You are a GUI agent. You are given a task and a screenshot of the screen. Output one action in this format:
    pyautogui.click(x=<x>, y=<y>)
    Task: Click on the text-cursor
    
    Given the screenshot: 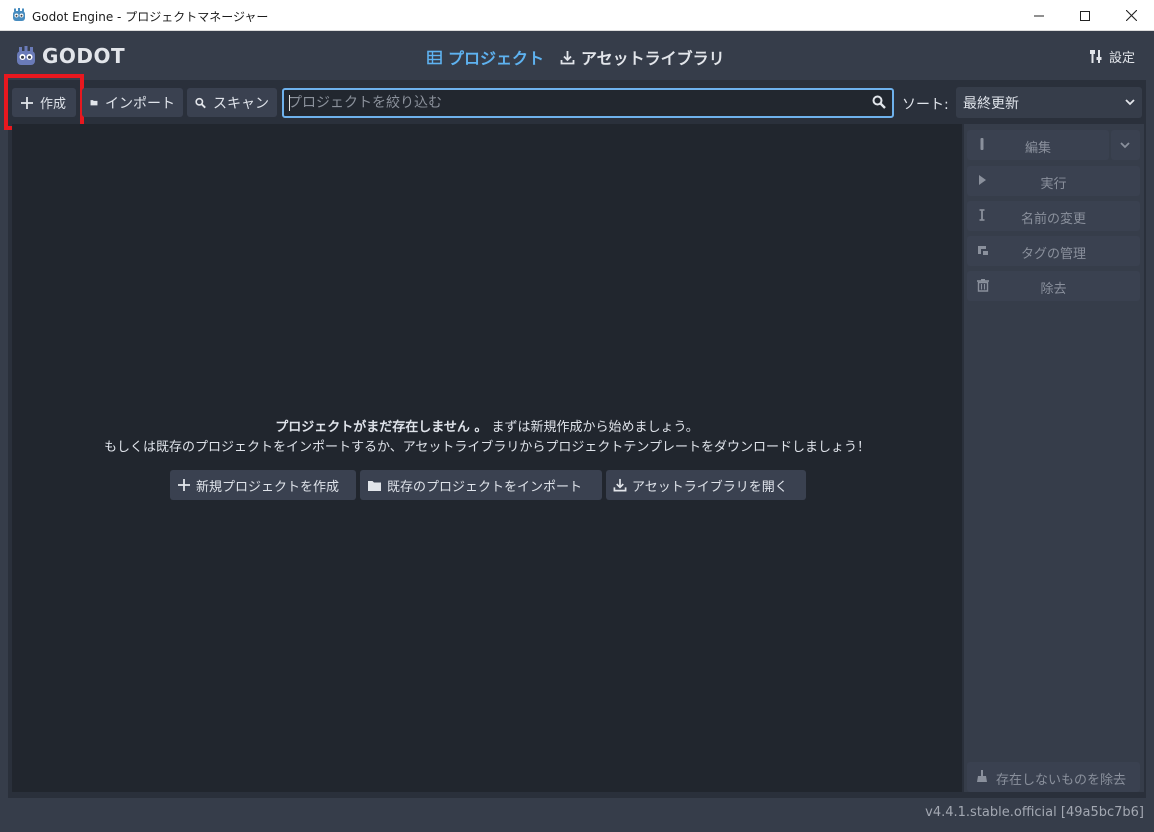 What is the action you would take?
    pyautogui.click(x=289, y=103)
    